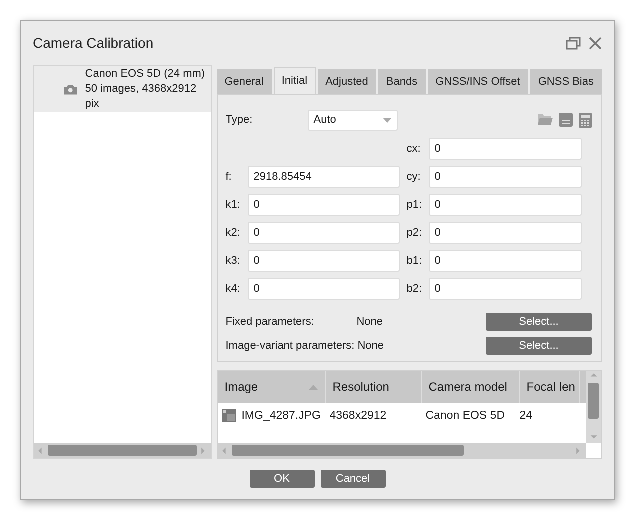 This screenshot has height=518, width=634. Describe the element at coordinates (414, 177) in the screenshot. I see `parameter-label: cy:` at that location.